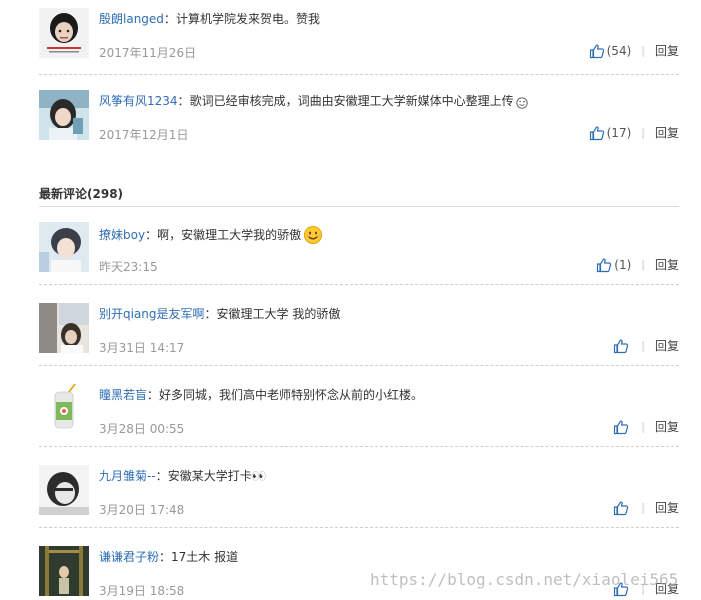 This screenshot has height=600, width=701. I want to click on comment-line: 谦谦君子粉：17土木 报道, so click(168, 557).